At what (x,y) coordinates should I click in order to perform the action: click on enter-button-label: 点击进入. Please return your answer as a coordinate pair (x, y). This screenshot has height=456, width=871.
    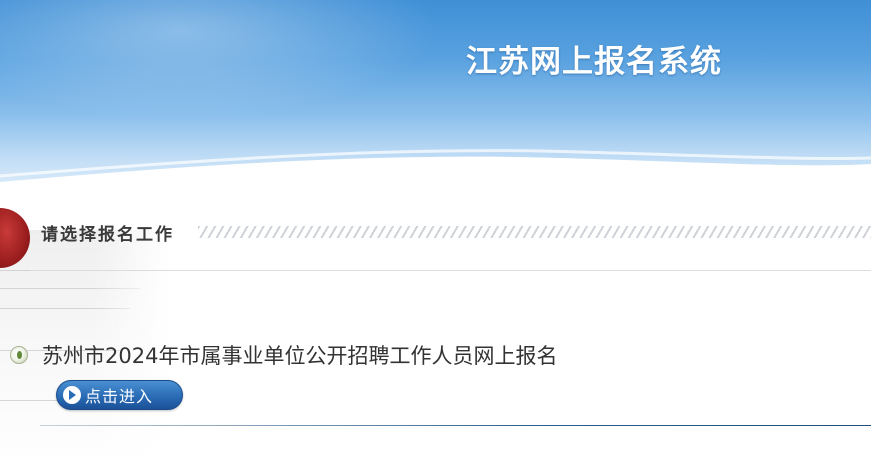
    Looking at the image, I should click on (119, 396).